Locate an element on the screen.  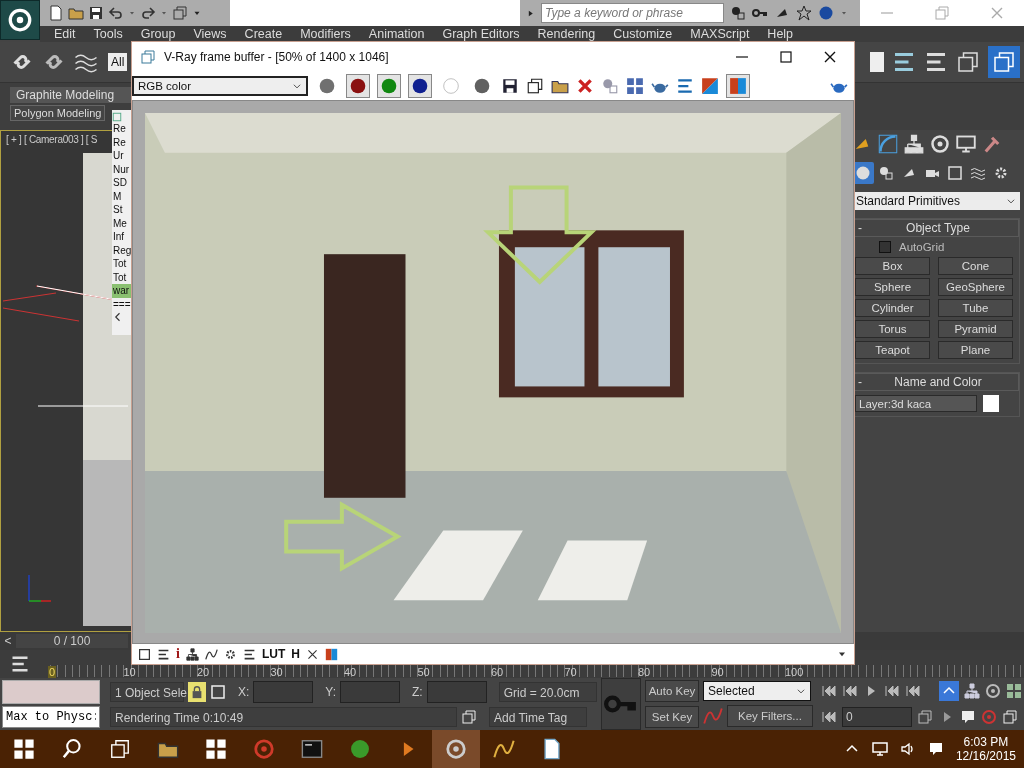
expand-icon is located at coordinates (530, 13).